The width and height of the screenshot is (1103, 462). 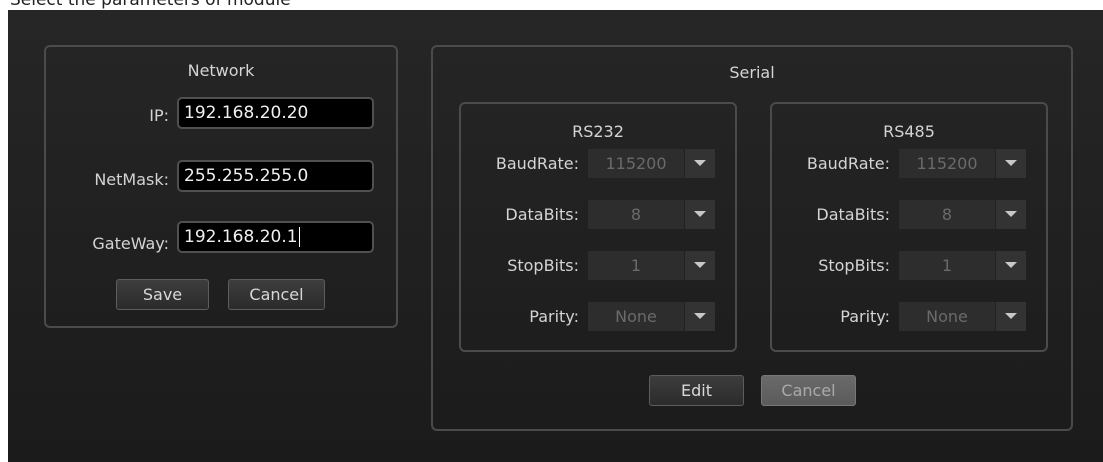 I want to click on rs485-parity-select: None, so click(x=962, y=316).